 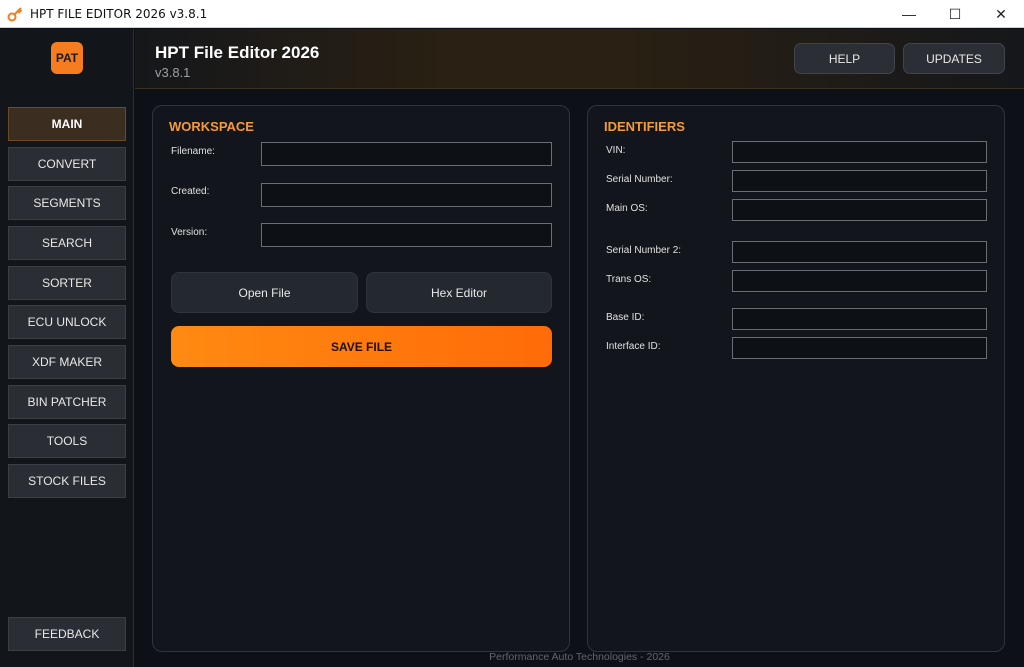 What do you see at coordinates (859, 319) in the screenshot?
I see `base-id-input` at bounding box center [859, 319].